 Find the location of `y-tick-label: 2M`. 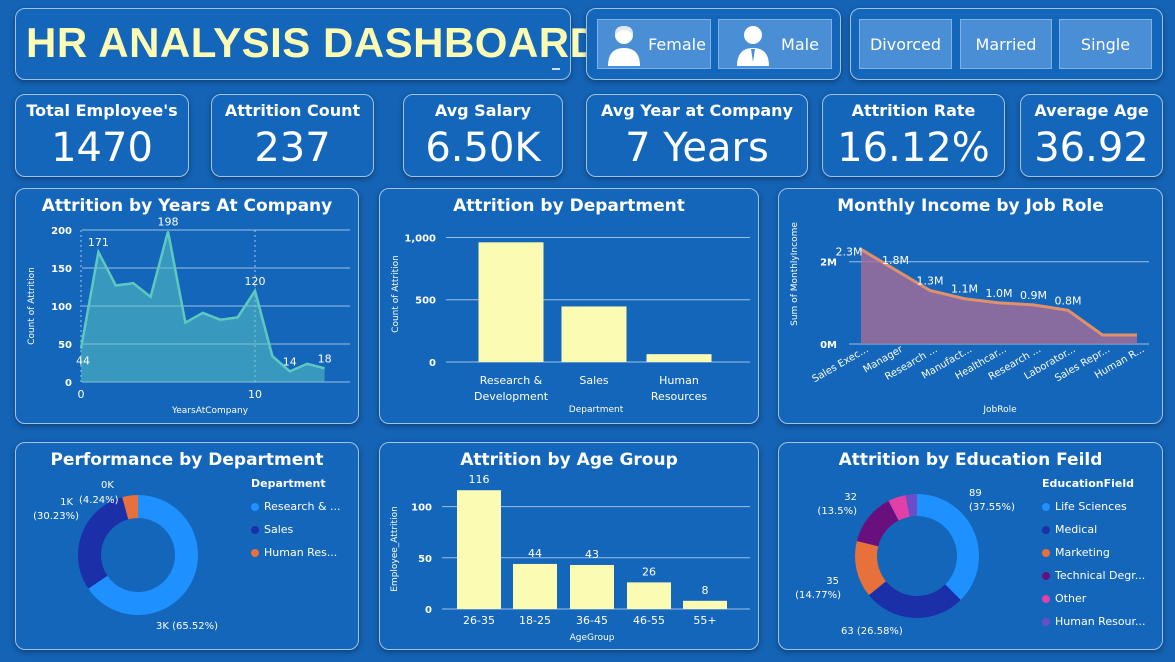

y-tick-label: 2M is located at coordinates (828, 263).